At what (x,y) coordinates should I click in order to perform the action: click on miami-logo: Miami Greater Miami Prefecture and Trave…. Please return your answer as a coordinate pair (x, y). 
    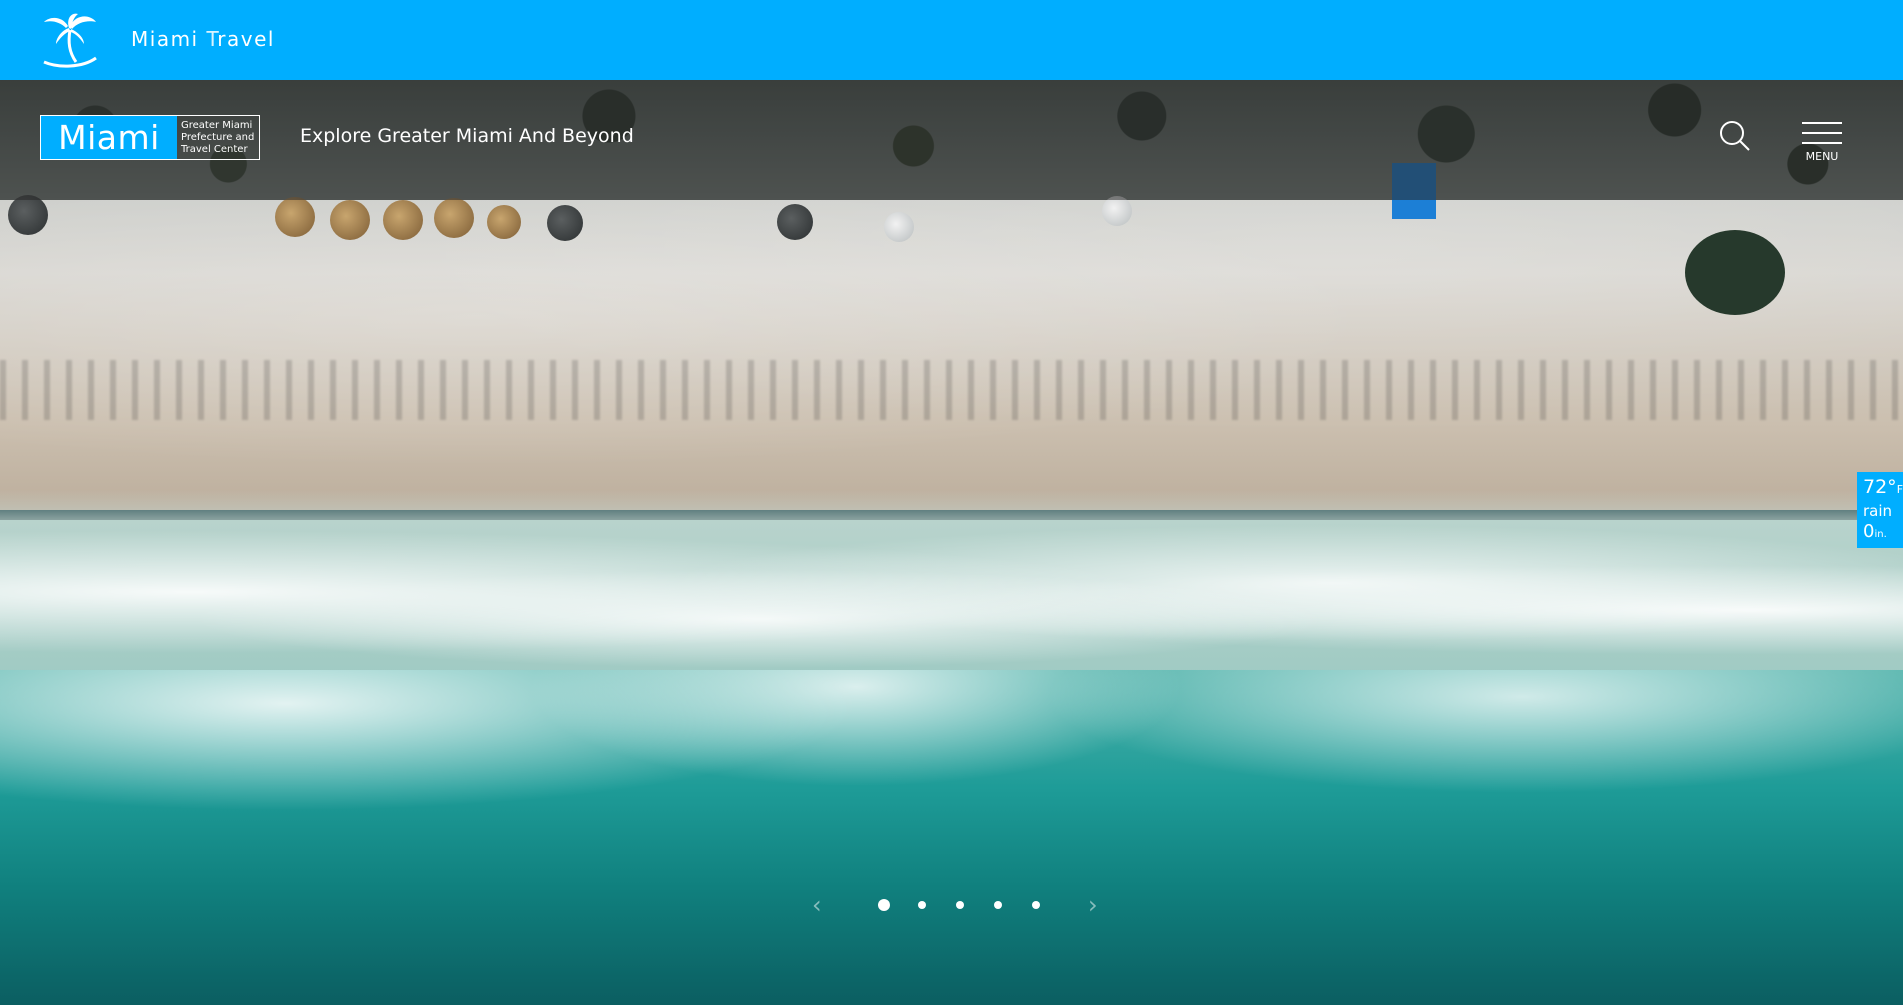
    Looking at the image, I should click on (150, 137).